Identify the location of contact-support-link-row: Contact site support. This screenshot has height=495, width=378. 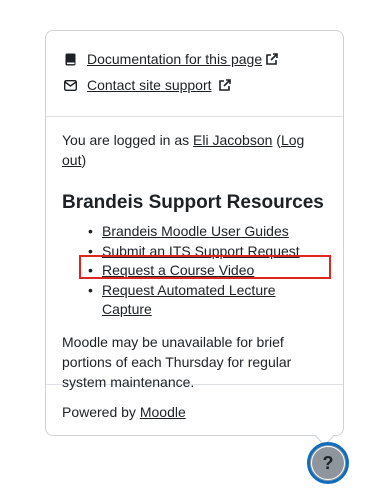
(195, 85).